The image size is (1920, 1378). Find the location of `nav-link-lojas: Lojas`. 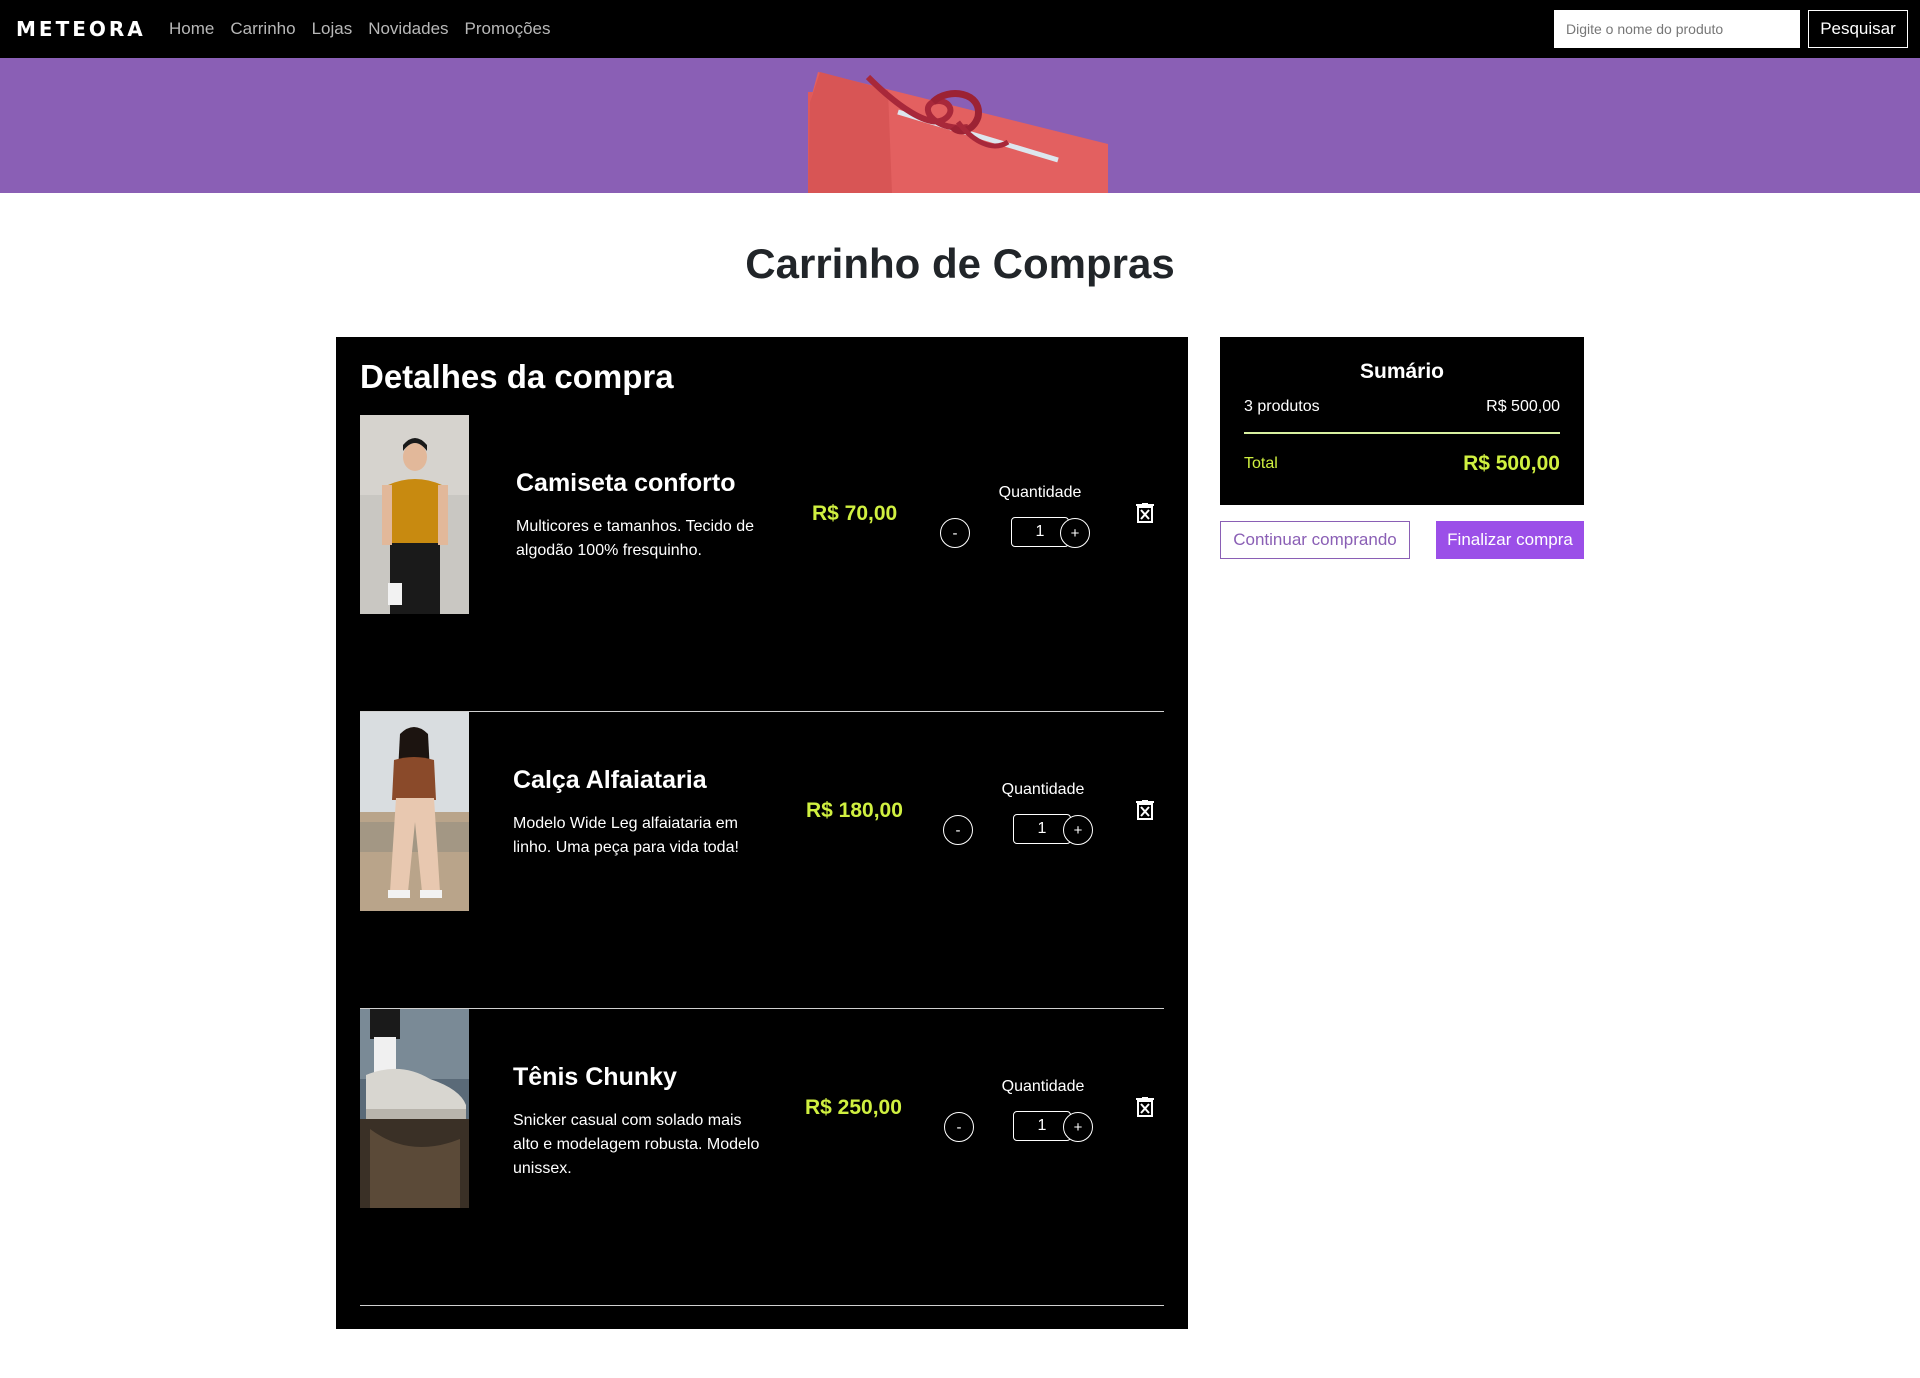

nav-link-lojas: Lojas is located at coordinates (332, 29).